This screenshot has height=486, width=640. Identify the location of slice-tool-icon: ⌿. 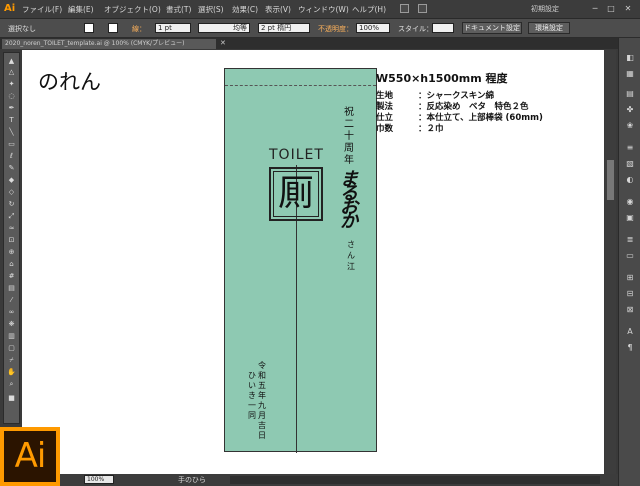
(11, 360).